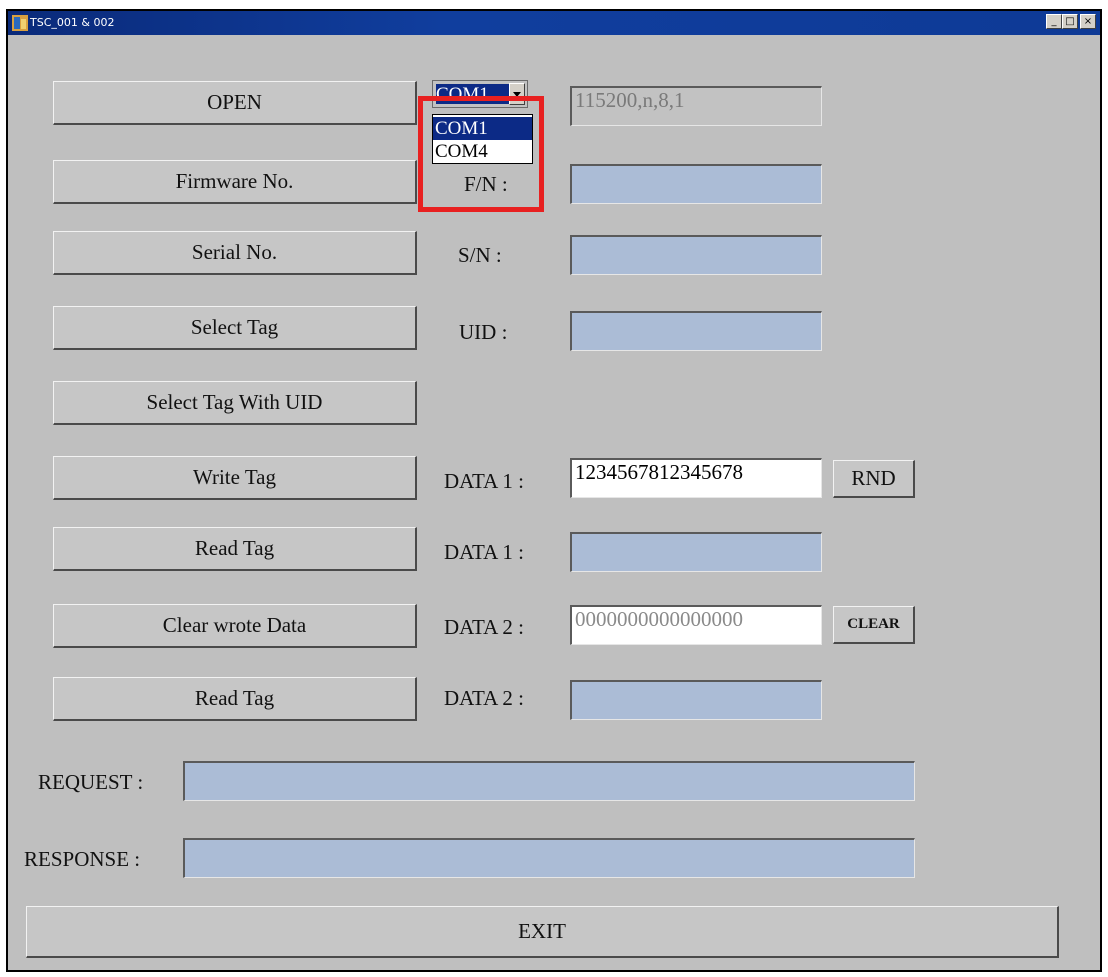  What do you see at coordinates (484, 552) in the screenshot?
I see `data1-read-label: DATA 1 :` at bounding box center [484, 552].